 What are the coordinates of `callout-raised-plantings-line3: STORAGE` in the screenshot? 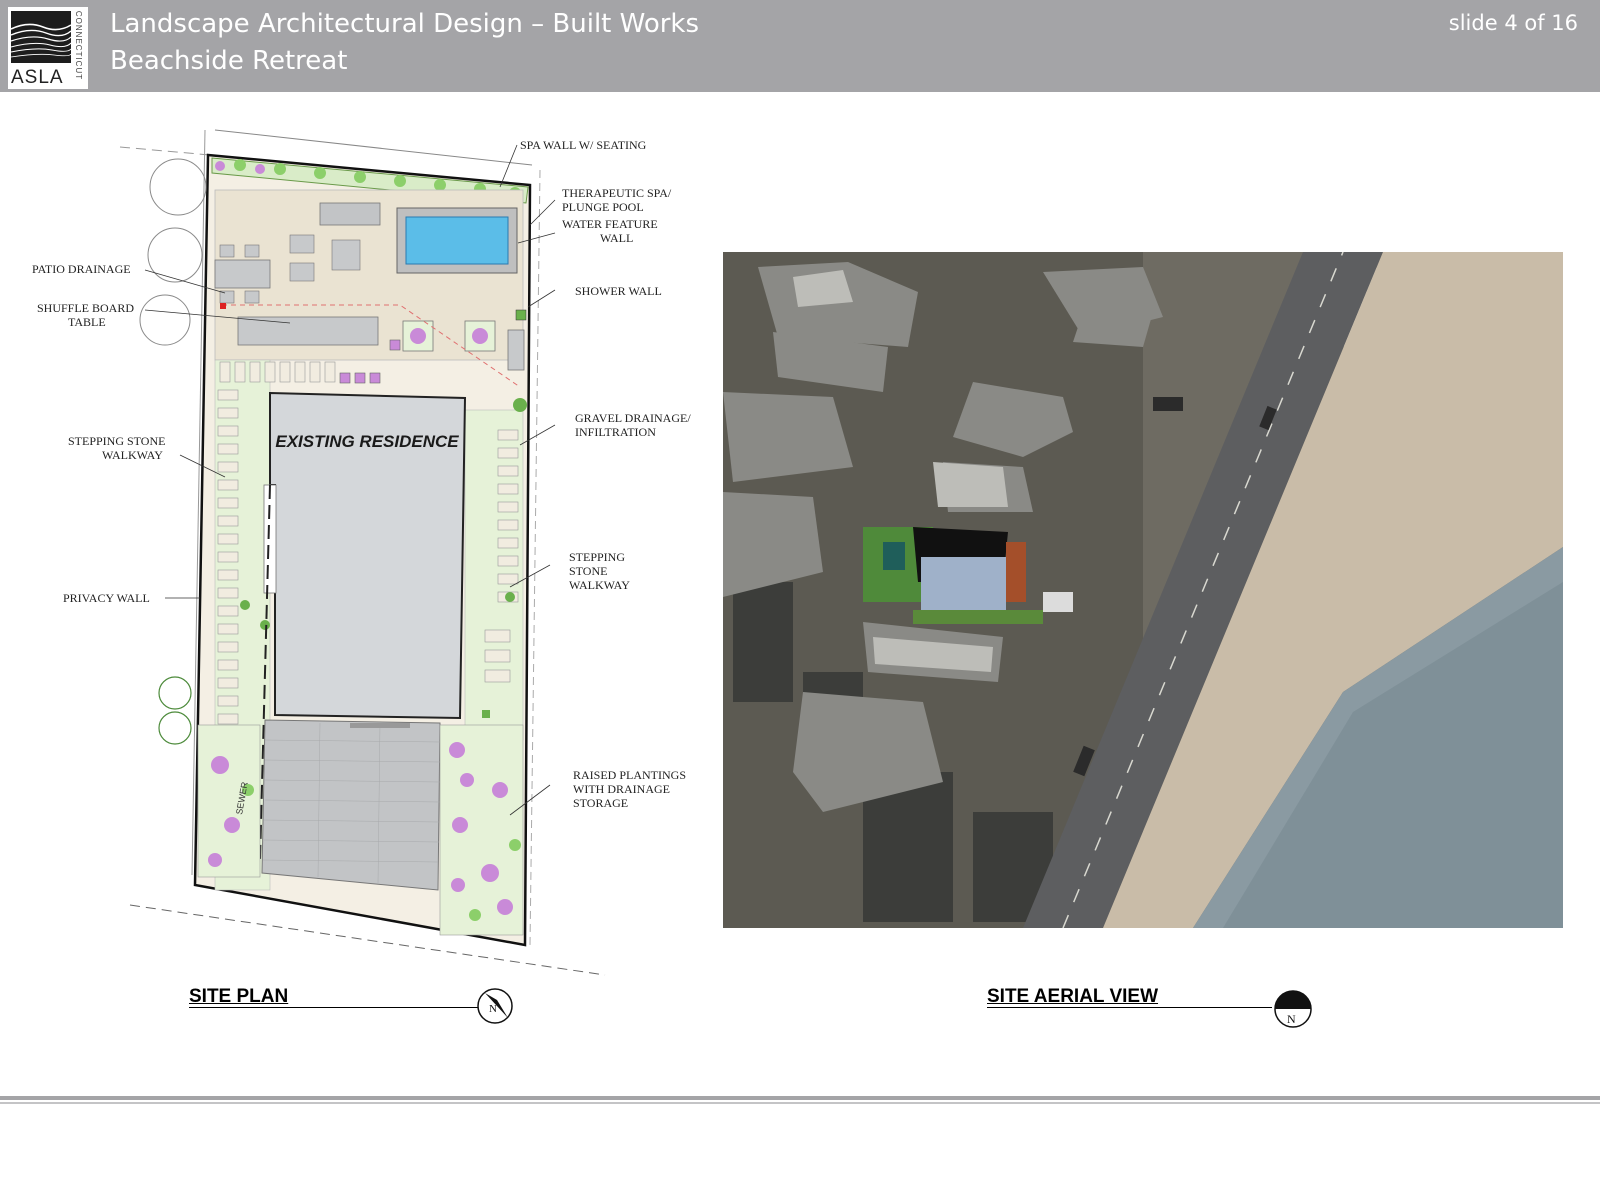 It's located at (600, 803).